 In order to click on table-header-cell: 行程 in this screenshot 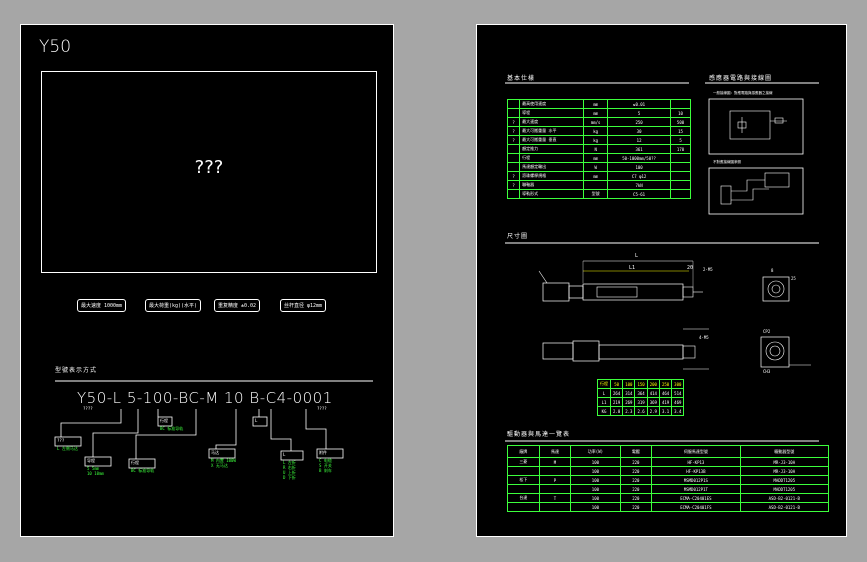, I will do `click(604, 384)`.